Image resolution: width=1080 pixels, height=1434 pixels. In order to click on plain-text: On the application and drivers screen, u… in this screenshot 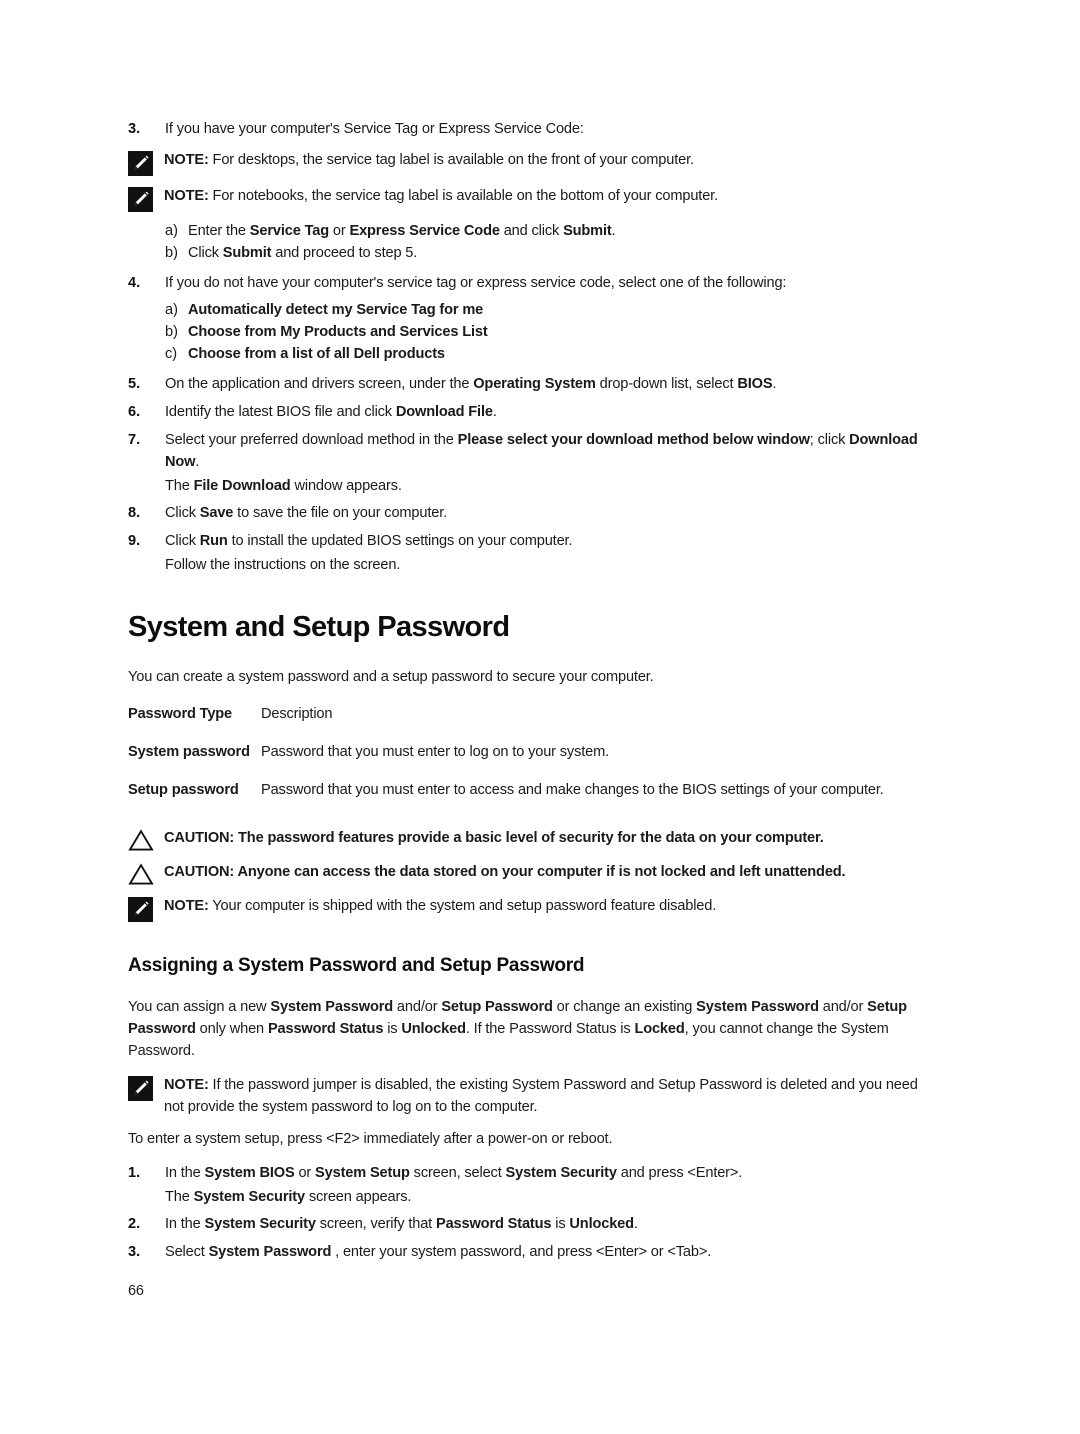, I will do `click(319, 384)`.